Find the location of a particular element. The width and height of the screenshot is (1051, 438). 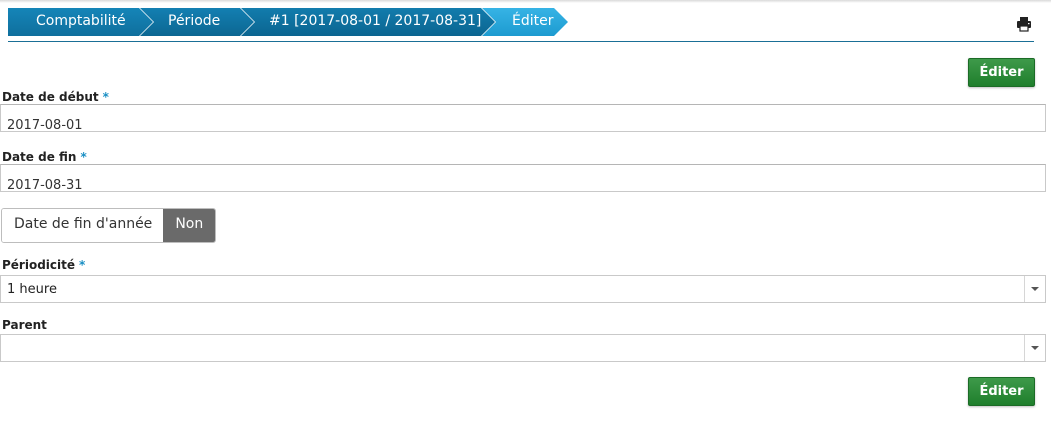

edit-button-bottom: Éditer is located at coordinates (1001, 391).